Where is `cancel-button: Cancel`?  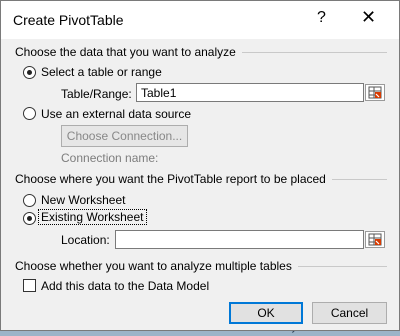 cancel-button: Cancel is located at coordinates (349, 313).